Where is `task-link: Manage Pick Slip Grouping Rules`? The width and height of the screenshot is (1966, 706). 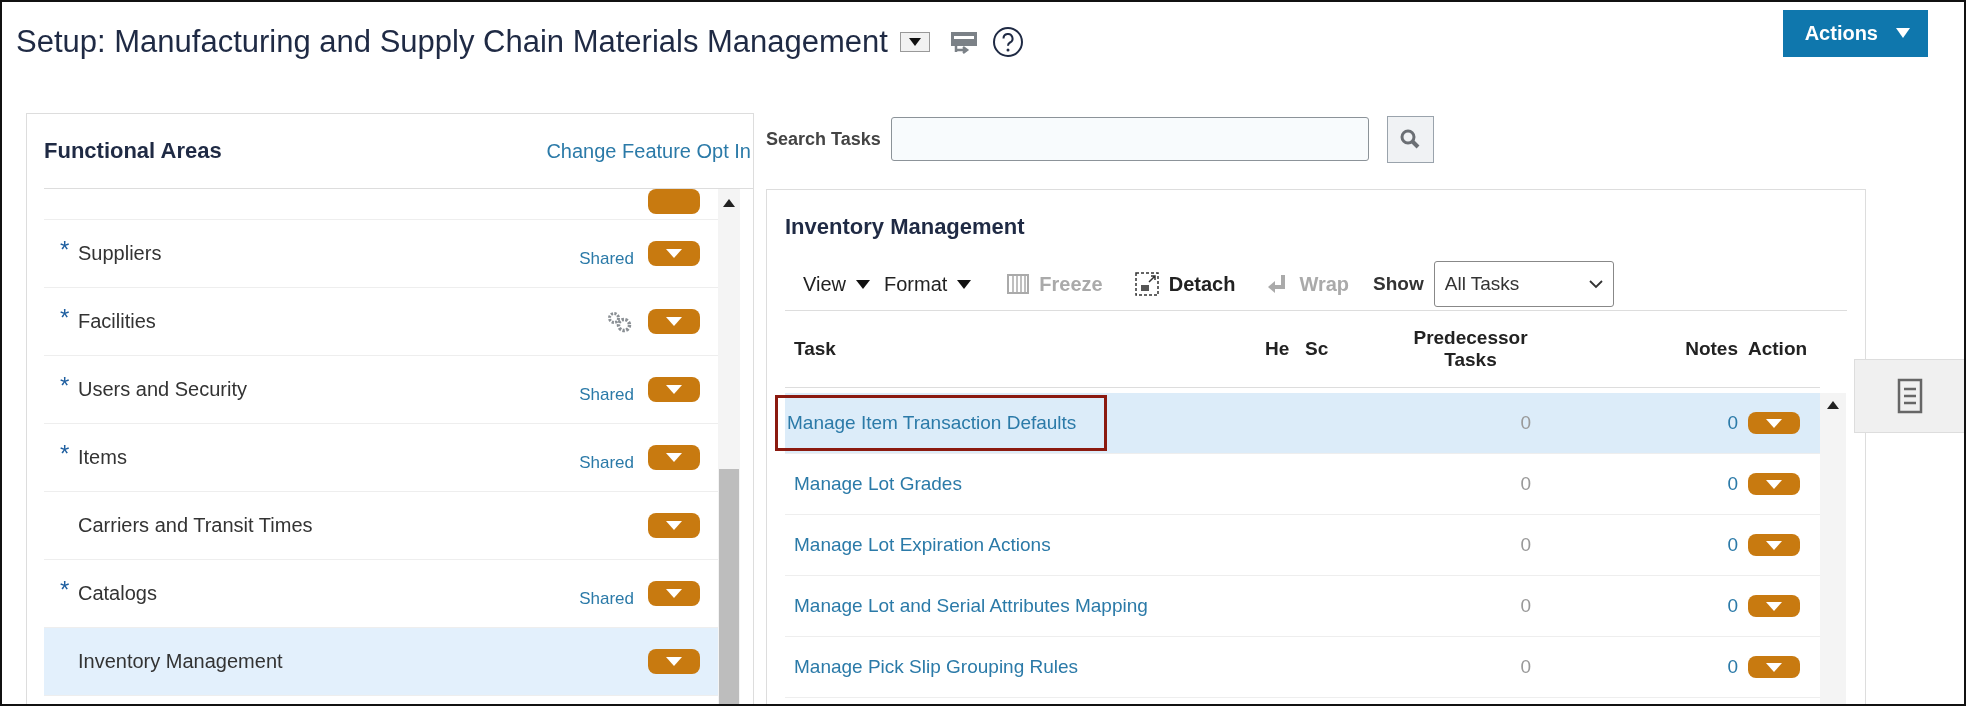
task-link: Manage Pick Slip Grouping Rules is located at coordinates (936, 667).